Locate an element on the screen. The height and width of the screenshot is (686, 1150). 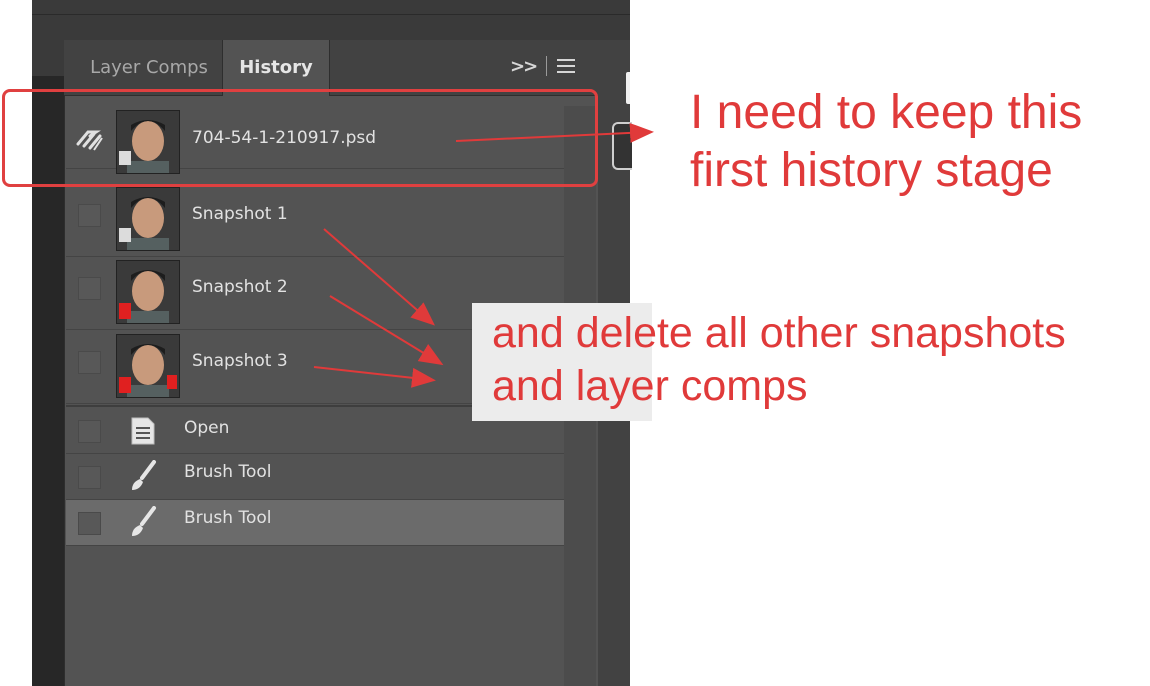
panel-menu-icon is located at coordinates (566, 66).